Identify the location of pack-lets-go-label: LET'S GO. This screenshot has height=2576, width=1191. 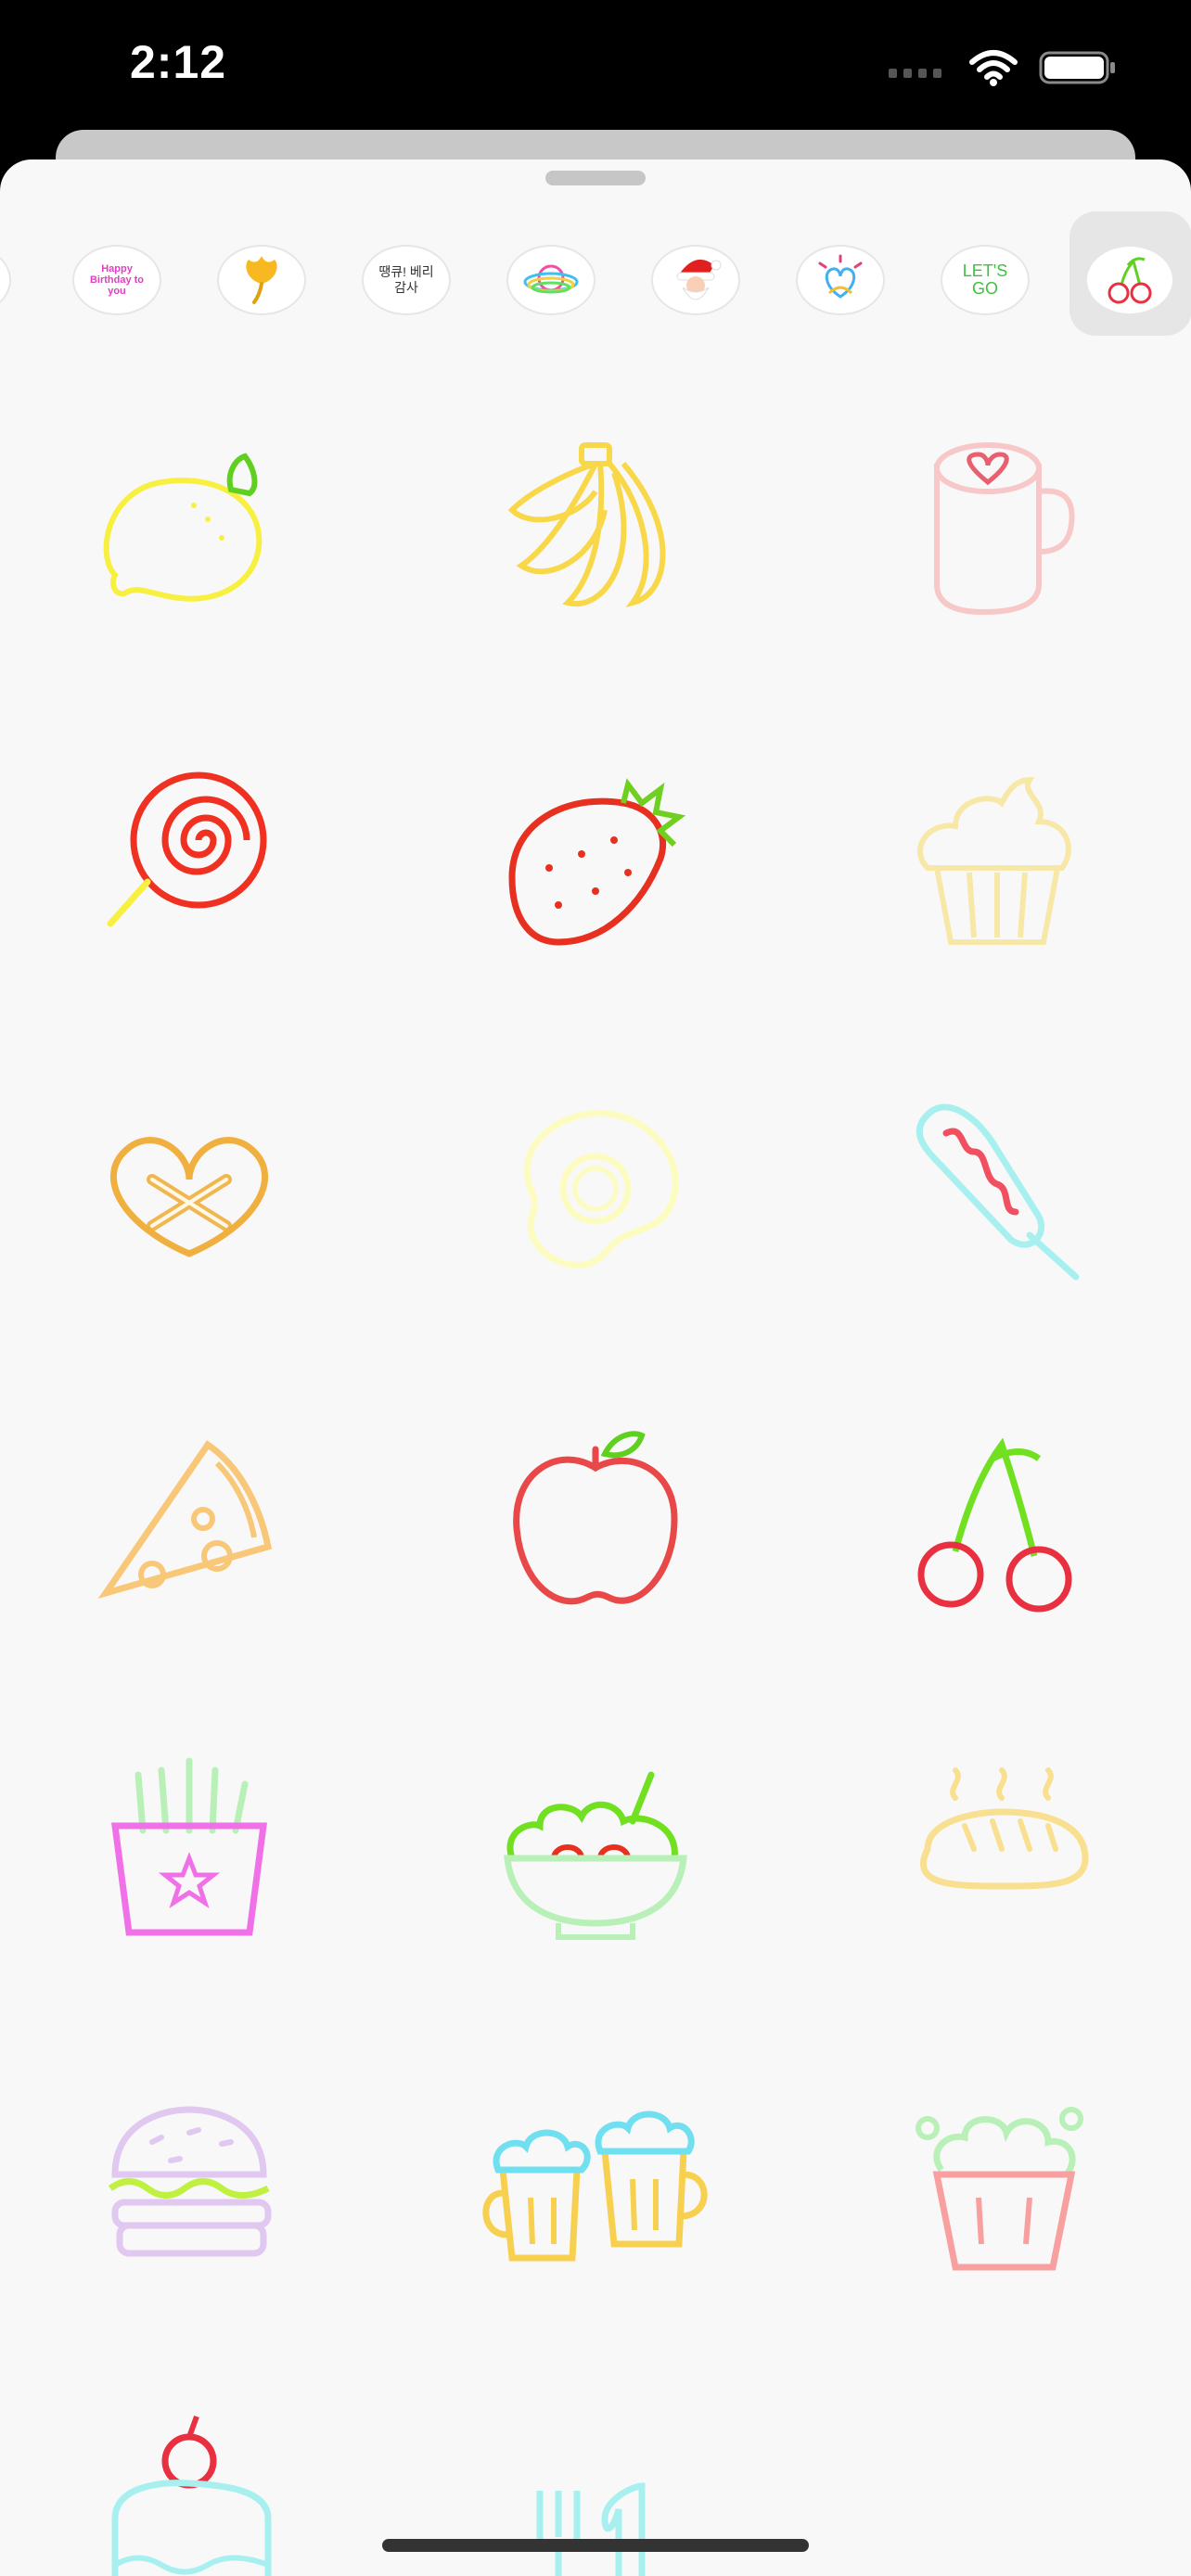
(985, 279).